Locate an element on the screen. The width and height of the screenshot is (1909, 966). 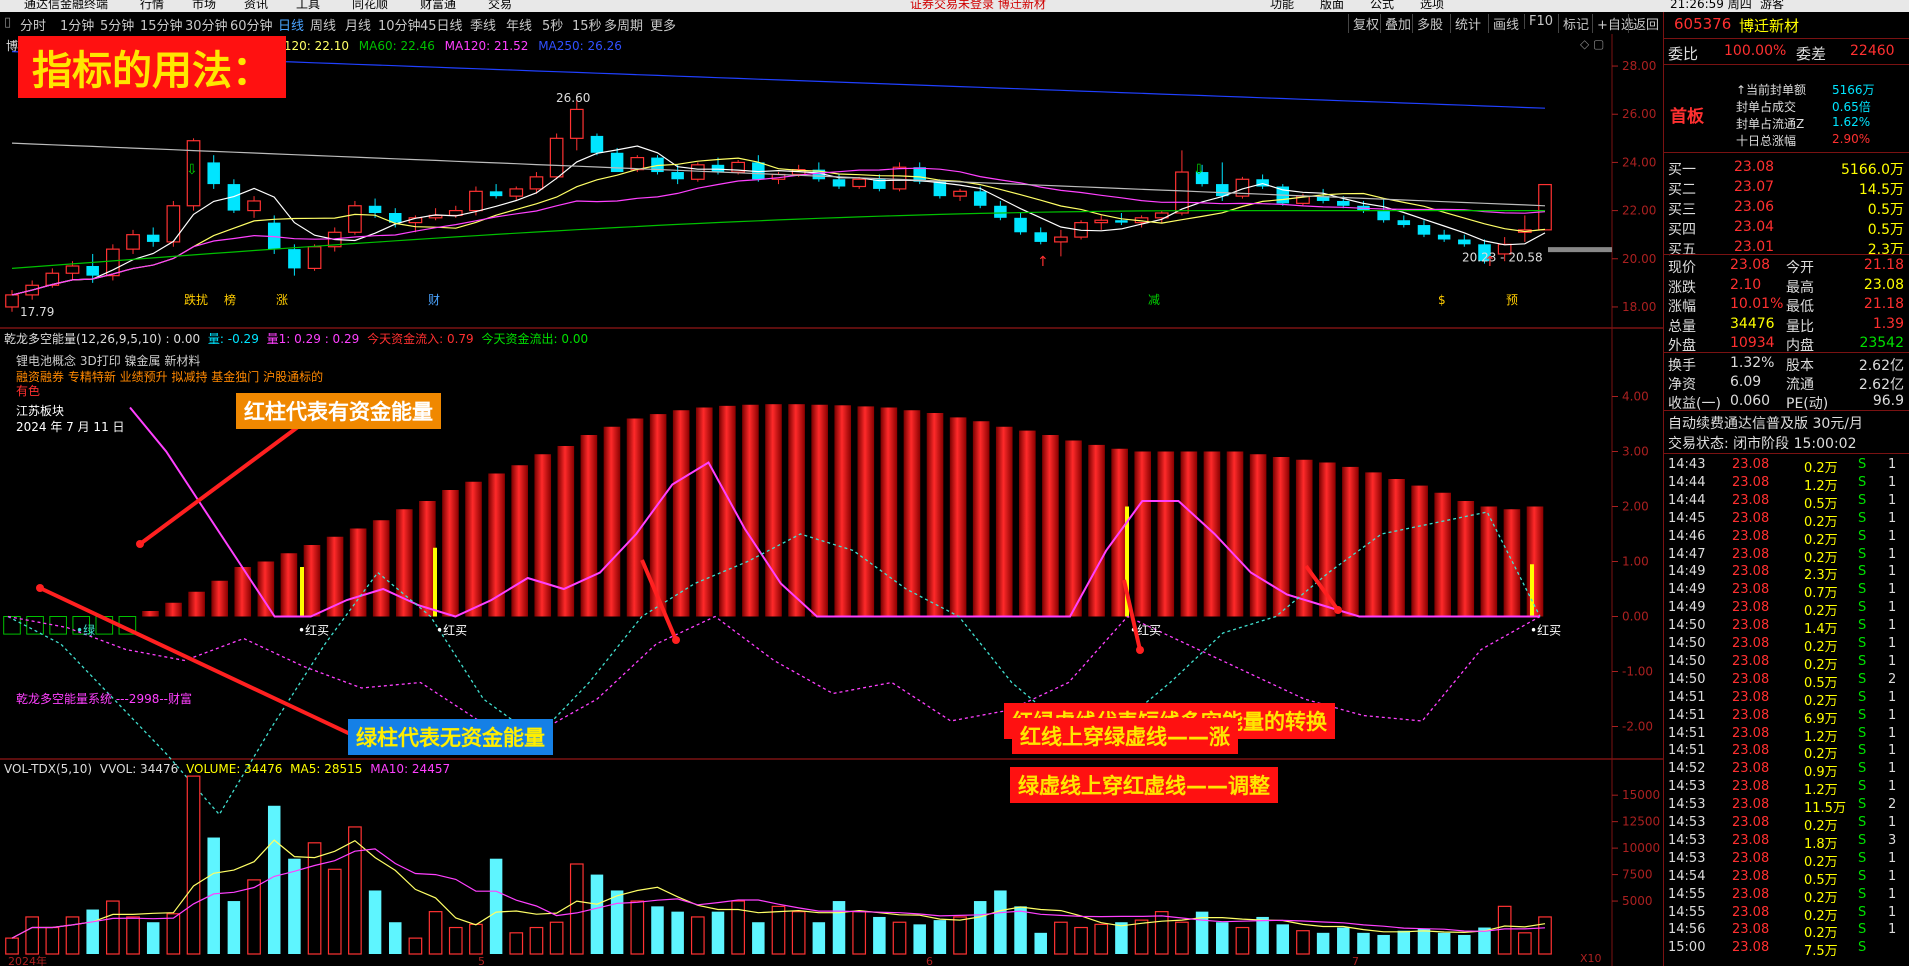
main-y-tick-label: 26.00 is located at coordinates (1639, 114).